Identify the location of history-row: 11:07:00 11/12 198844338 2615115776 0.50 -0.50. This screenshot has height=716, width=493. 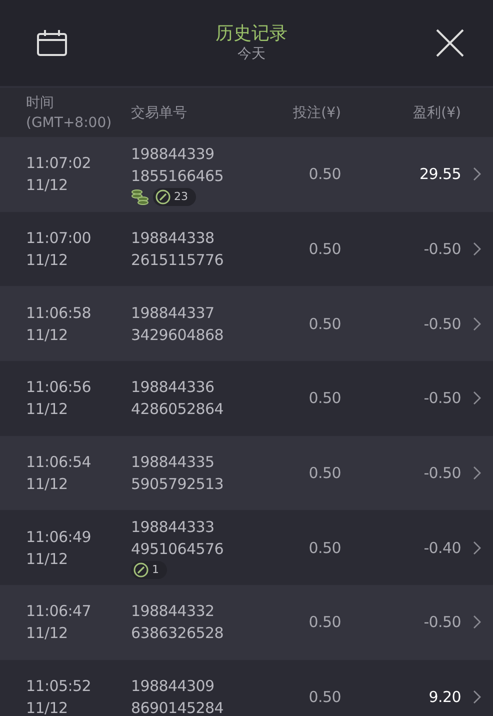
(246, 249).